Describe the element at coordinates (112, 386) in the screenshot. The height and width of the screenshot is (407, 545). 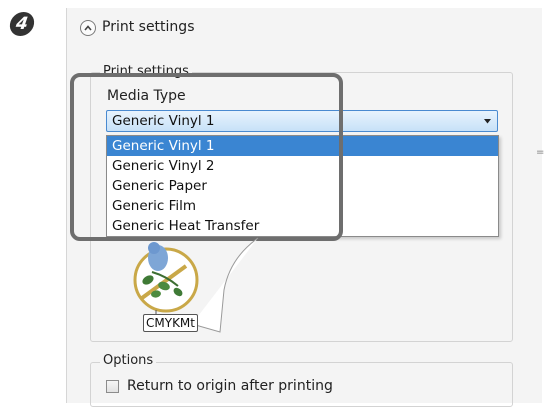
I see `return-to-origin-checkbox` at that location.